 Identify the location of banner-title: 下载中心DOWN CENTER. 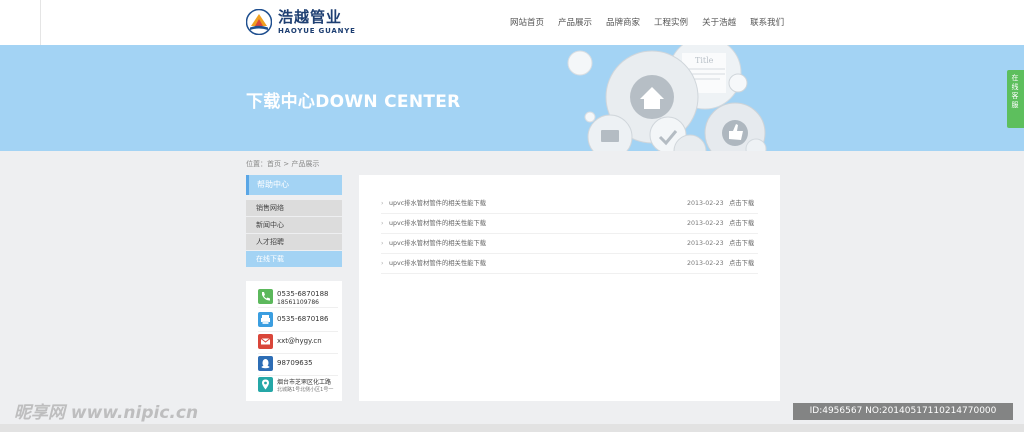
(353, 102).